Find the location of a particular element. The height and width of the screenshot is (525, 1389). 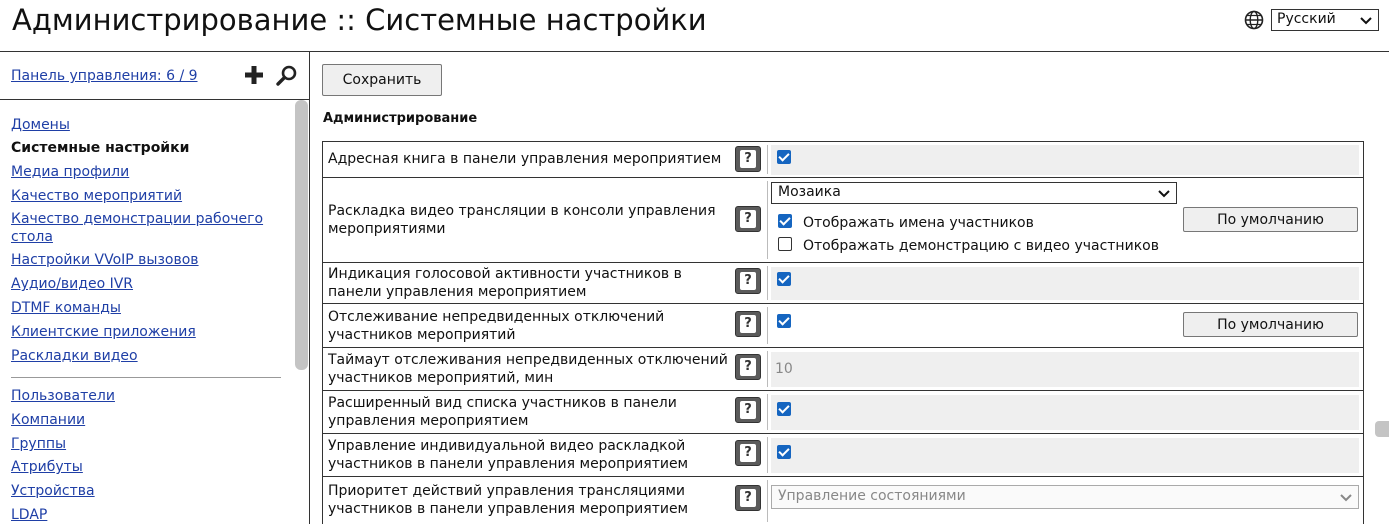

sidebar-item-users: Пользователи is located at coordinates (146, 396).